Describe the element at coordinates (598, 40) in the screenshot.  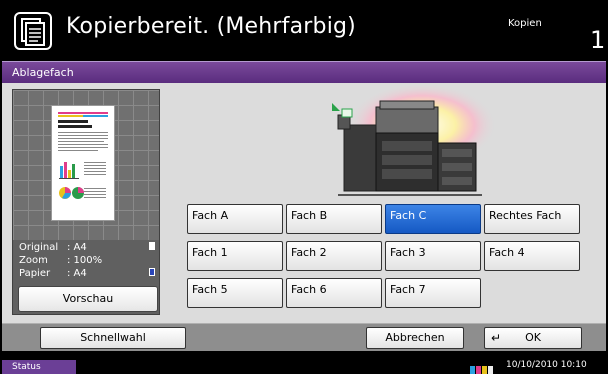
I see `copy-count: 1` at that location.